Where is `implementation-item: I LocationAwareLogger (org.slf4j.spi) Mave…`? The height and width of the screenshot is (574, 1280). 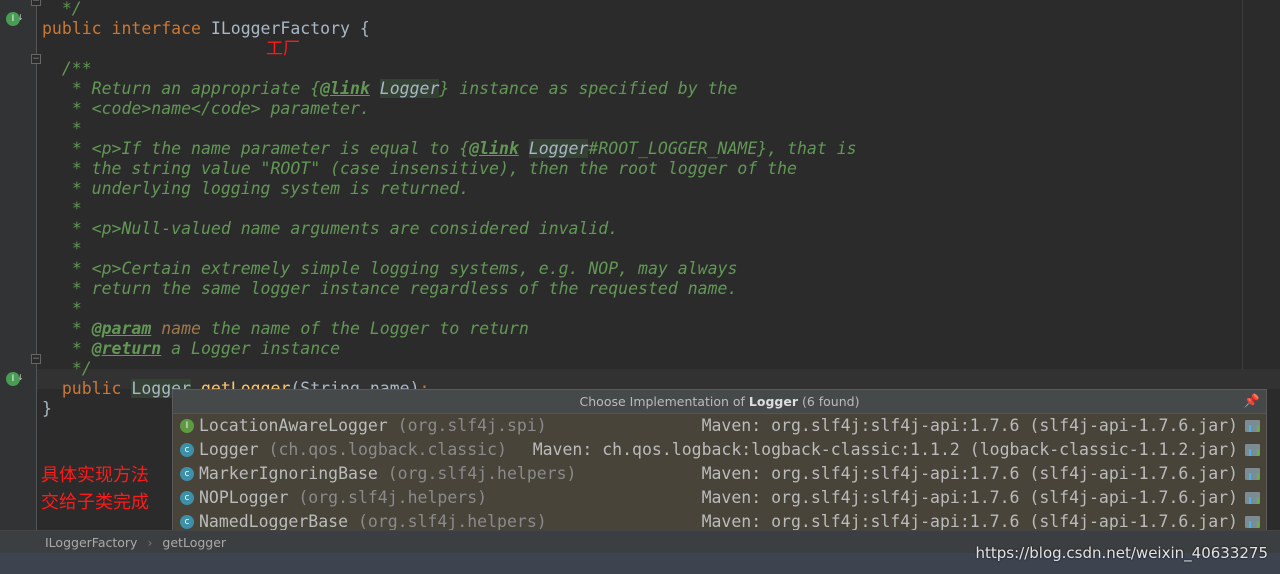
implementation-item: I LocationAwareLogger (org.slf4j.spi) Mave… is located at coordinates (719, 426).